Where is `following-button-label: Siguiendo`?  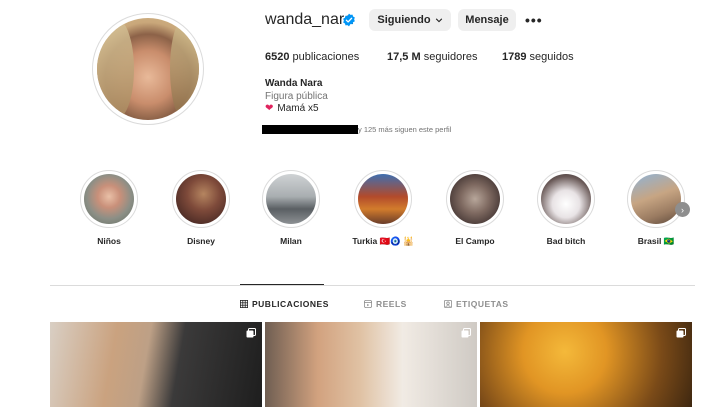
following-button-label: Siguiendo is located at coordinates (404, 20).